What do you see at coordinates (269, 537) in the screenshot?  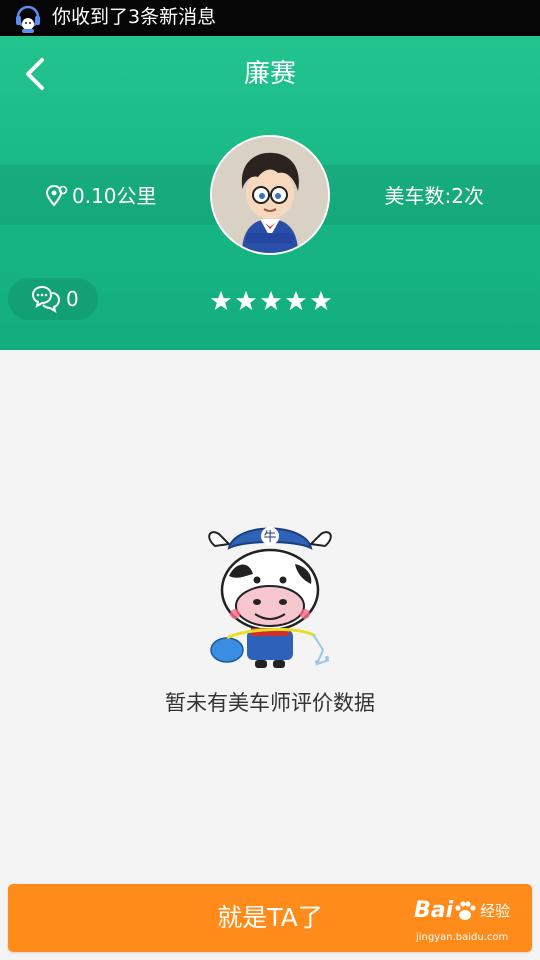 I see `svg-text: 牛` at bounding box center [269, 537].